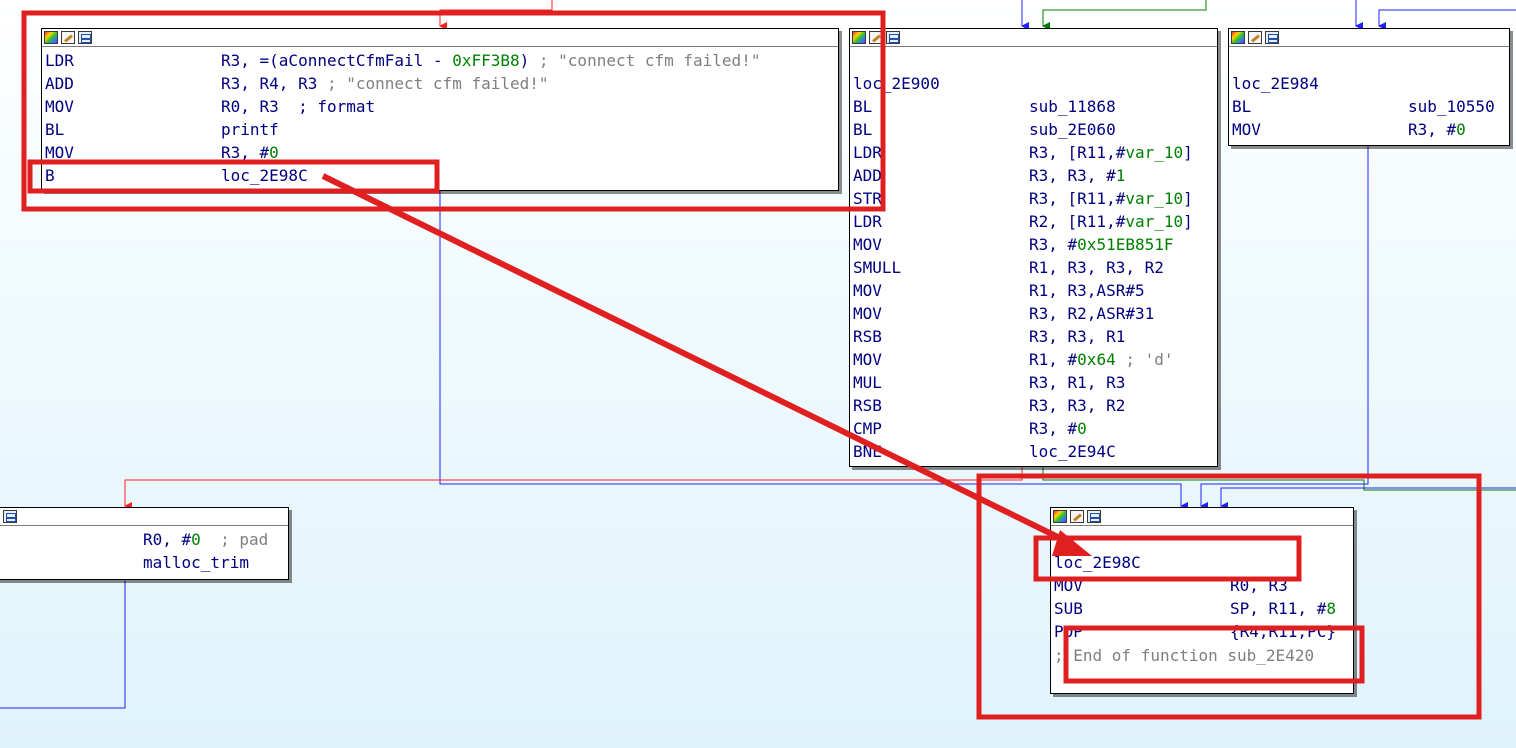  What do you see at coordinates (1214, 654) in the screenshot?
I see `highlight-box-end-comment` at bounding box center [1214, 654].